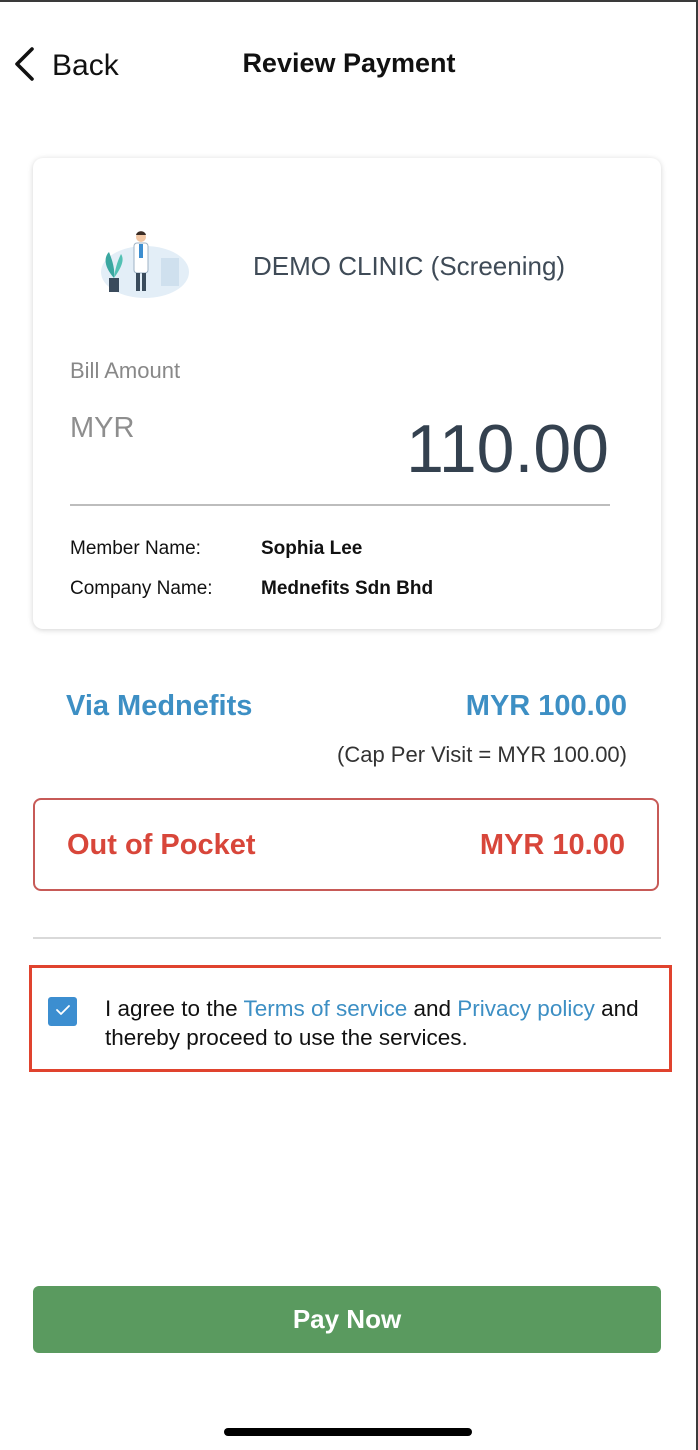 The height and width of the screenshot is (1450, 698). I want to click on agree-checkbox, so click(62, 1011).